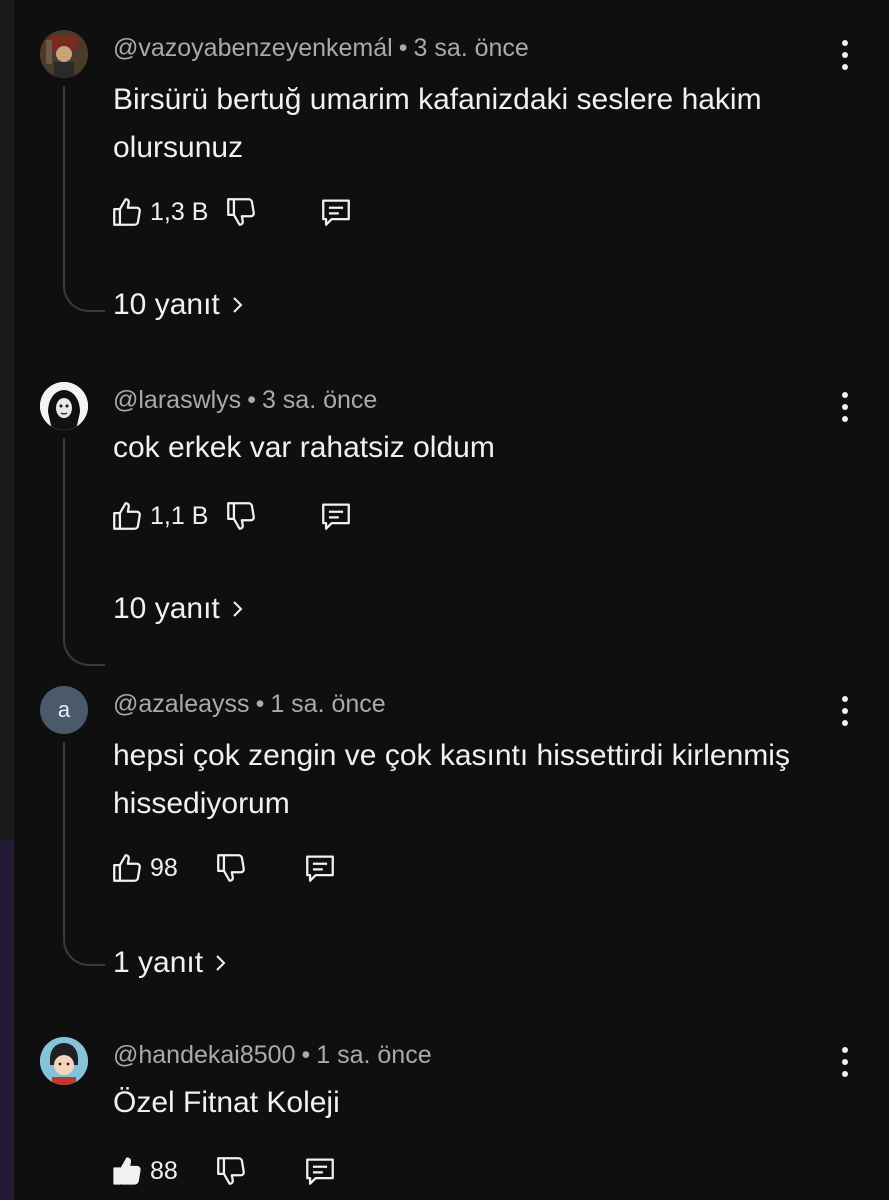 The image size is (889, 1200). Describe the element at coordinates (64, 54) in the screenshot. I see `photo-avatar` at that location.